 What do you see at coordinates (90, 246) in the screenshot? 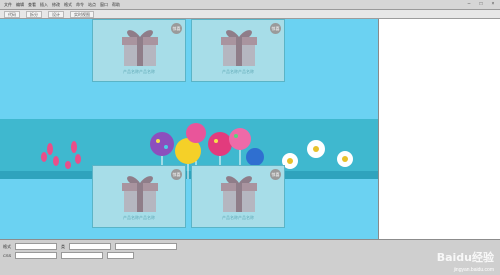
I see `class-select` at bounding box center [90, 246].